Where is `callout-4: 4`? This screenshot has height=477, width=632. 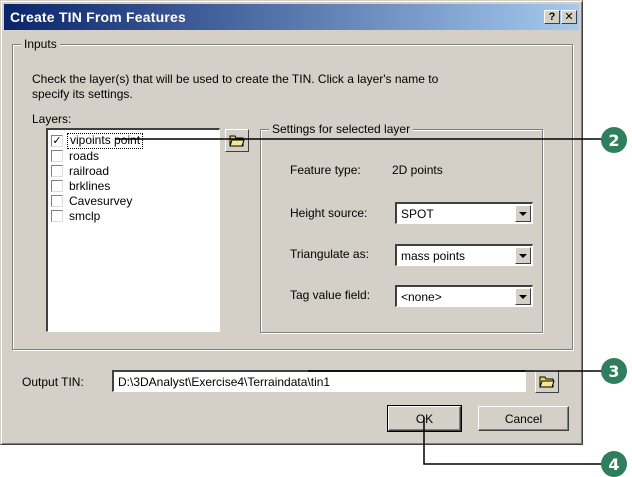 callout-4: 4 is located at coordinates (614, 464).